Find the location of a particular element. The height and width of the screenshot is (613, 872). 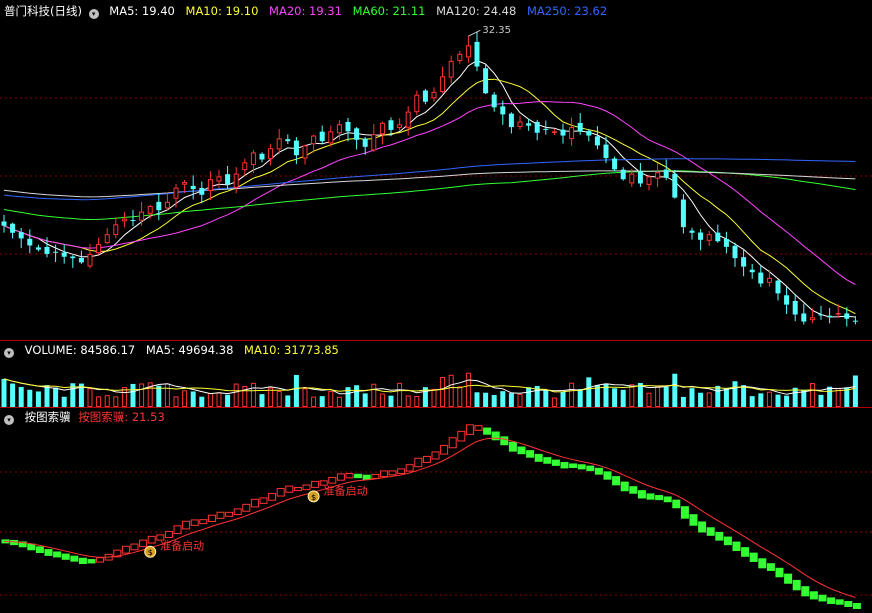

ma250-line is located at coordinates (429, 179).